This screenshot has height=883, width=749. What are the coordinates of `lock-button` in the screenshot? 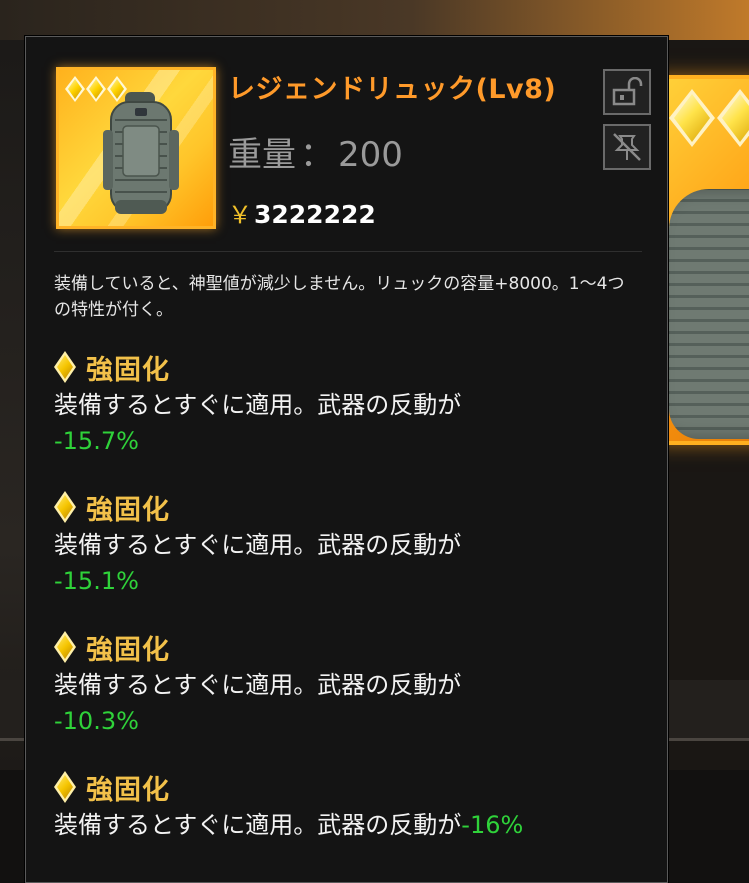 It's located at (627, 92).